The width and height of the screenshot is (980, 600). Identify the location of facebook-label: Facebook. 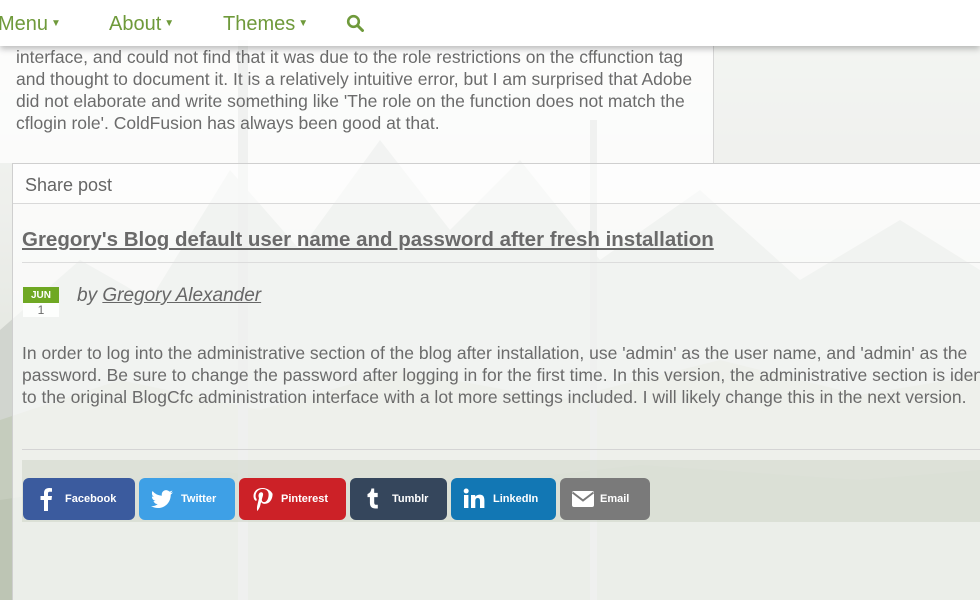
(91, 499).